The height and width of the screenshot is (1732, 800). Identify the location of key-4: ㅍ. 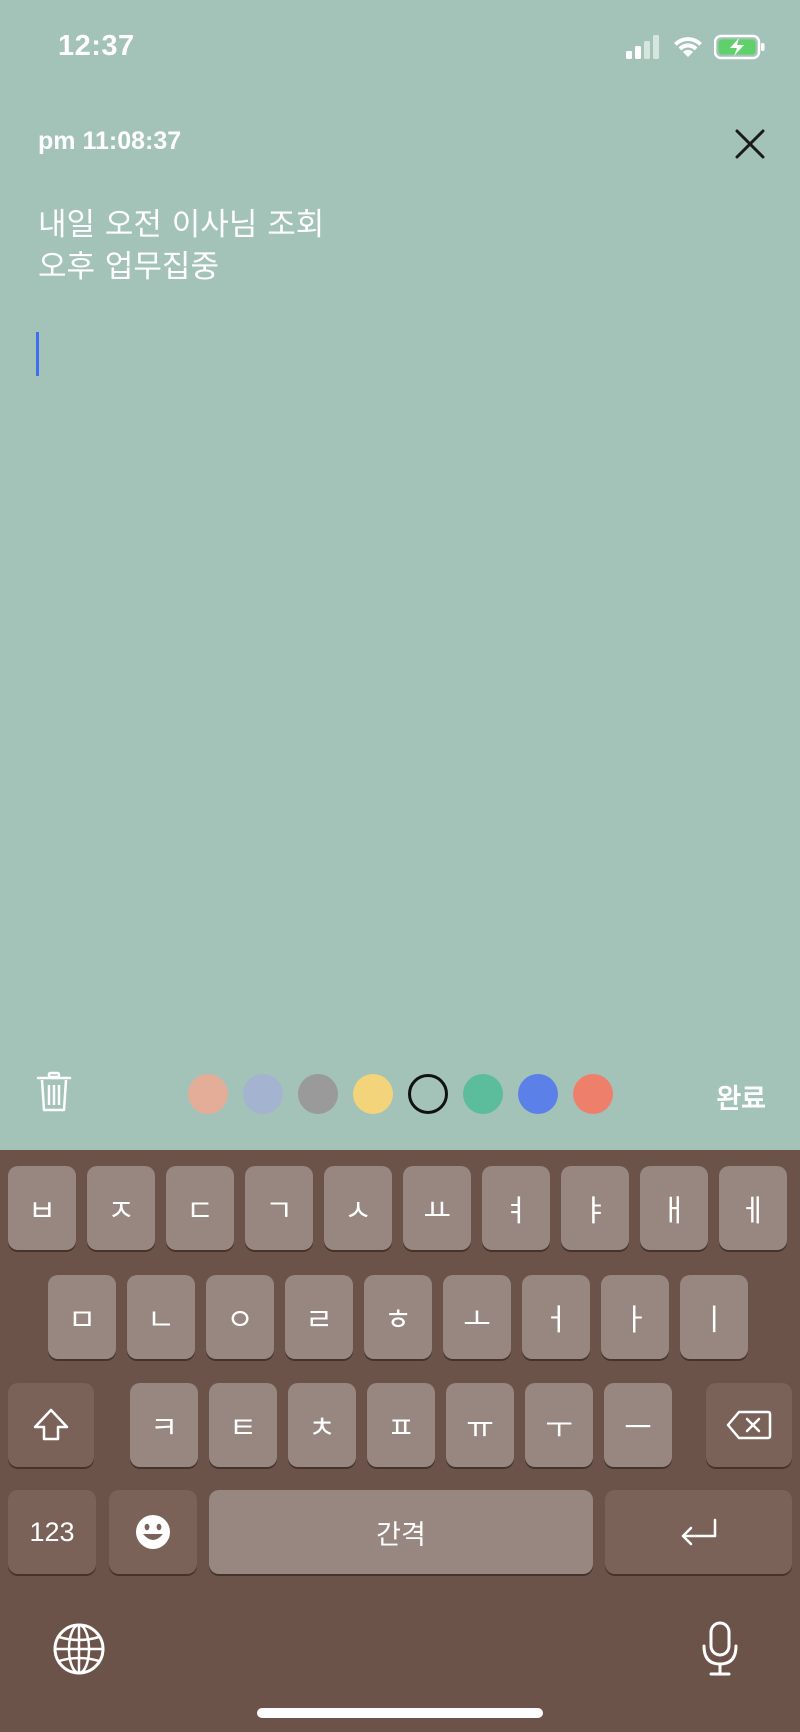
(401, 1425).